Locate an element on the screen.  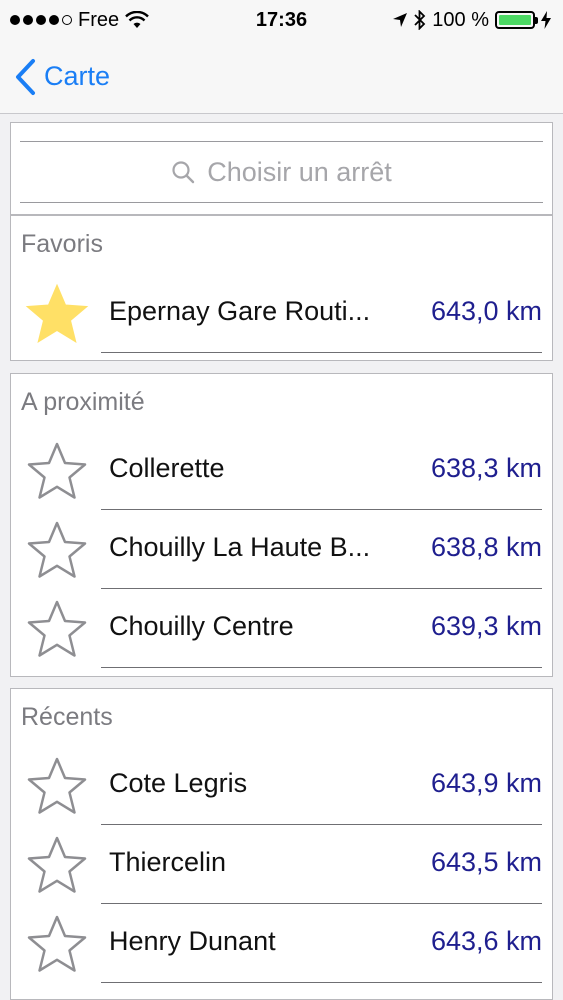
list-item: Epernay Gare Routi... 643,0 km is located at coordinates (281, 313).